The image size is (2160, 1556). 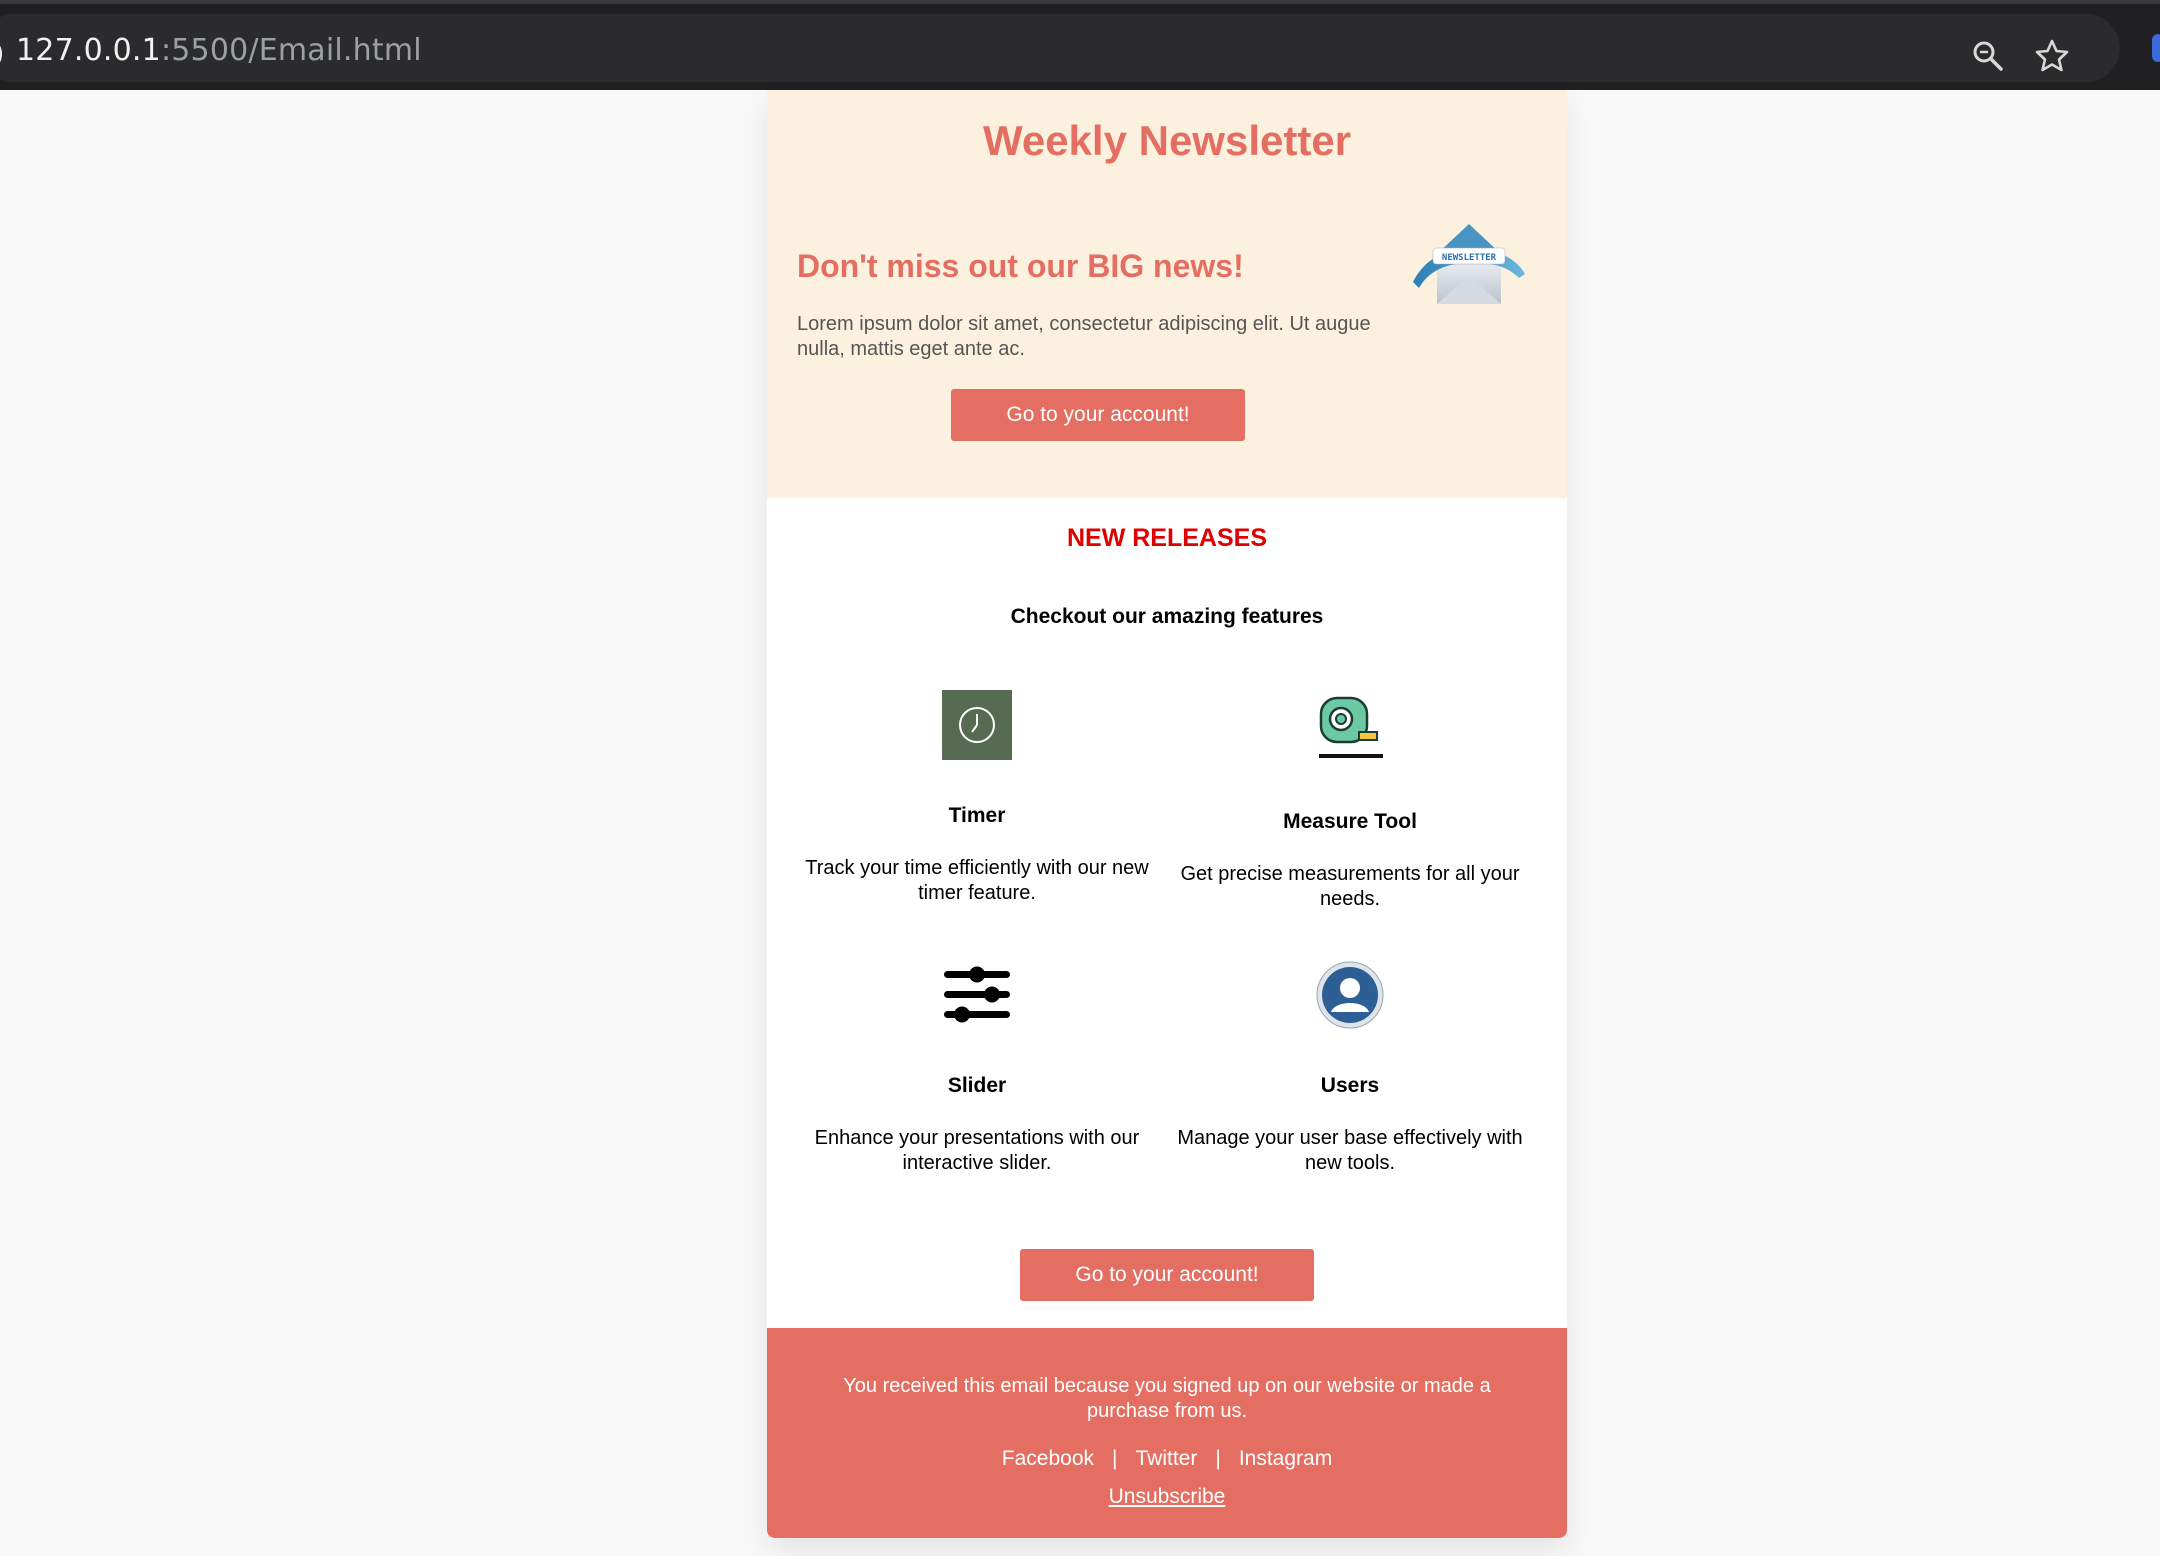 I want to click on tape-measure-icon, so click(x=1351, y=727).